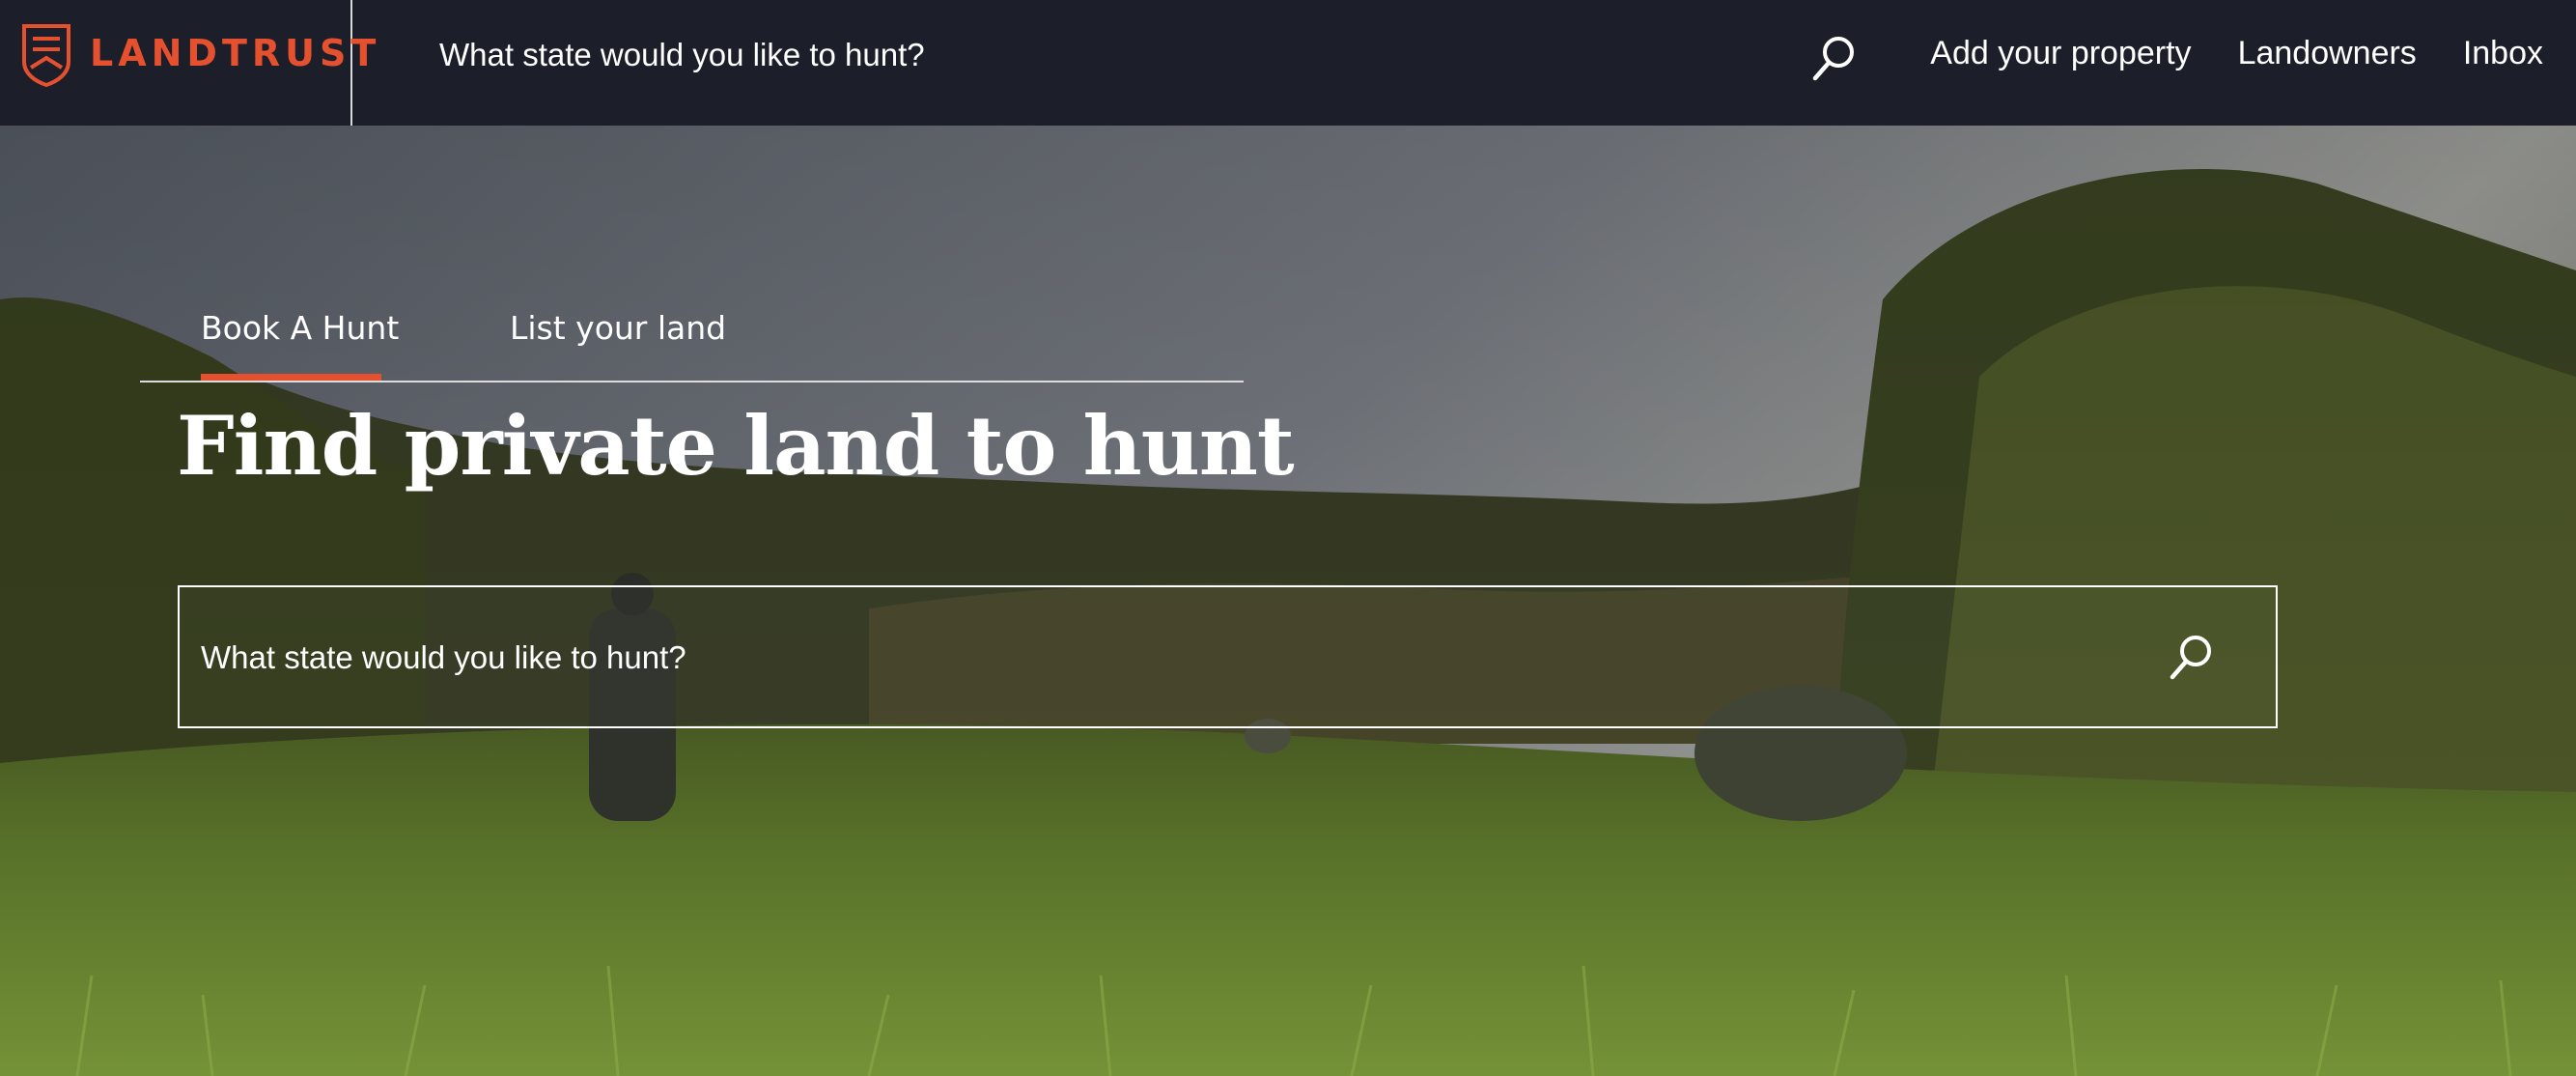 The height and width of the screenshot is (1076, 2576). What do you see at coordinates (1228, 656) in the screenshot?
I see `hero-search-box: What state would you like to hunt?` at bounding box center [1228, 656].